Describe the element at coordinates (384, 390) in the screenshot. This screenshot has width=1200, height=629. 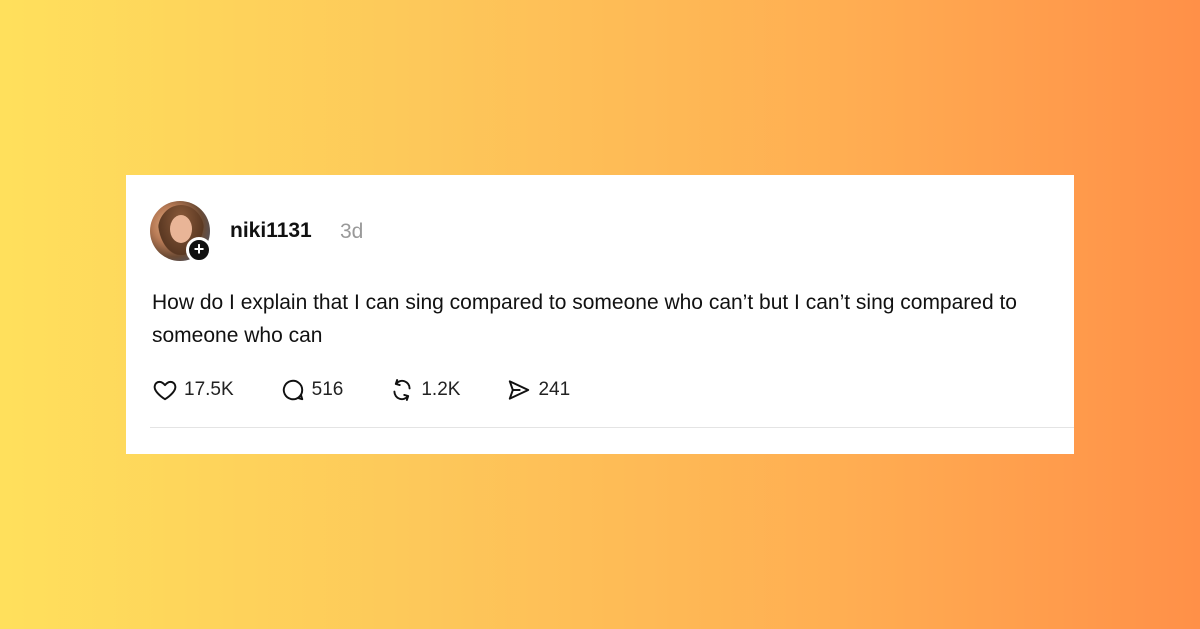
I see `action-bar: 17.5K 516 1.2K 241` at that location.